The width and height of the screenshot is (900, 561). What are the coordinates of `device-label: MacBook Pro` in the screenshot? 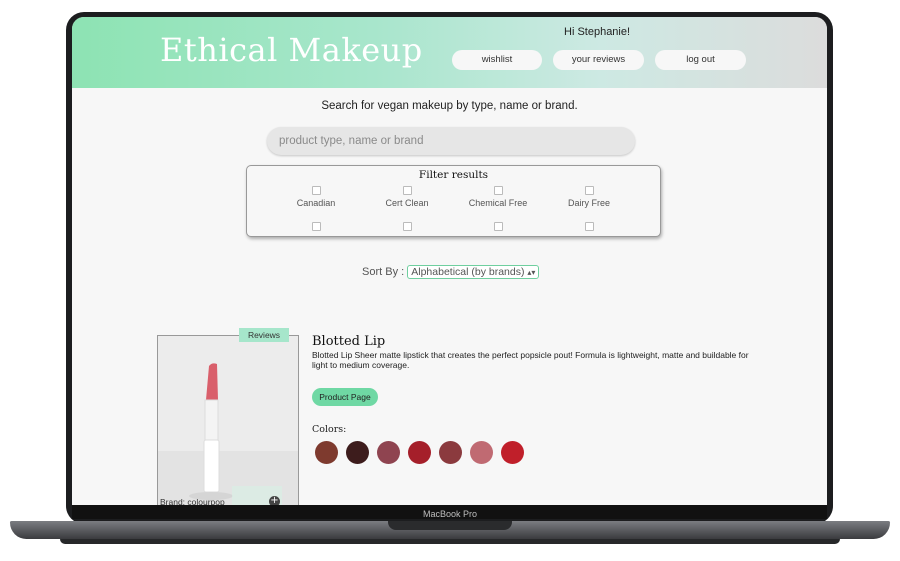 It's located at (450, 514).